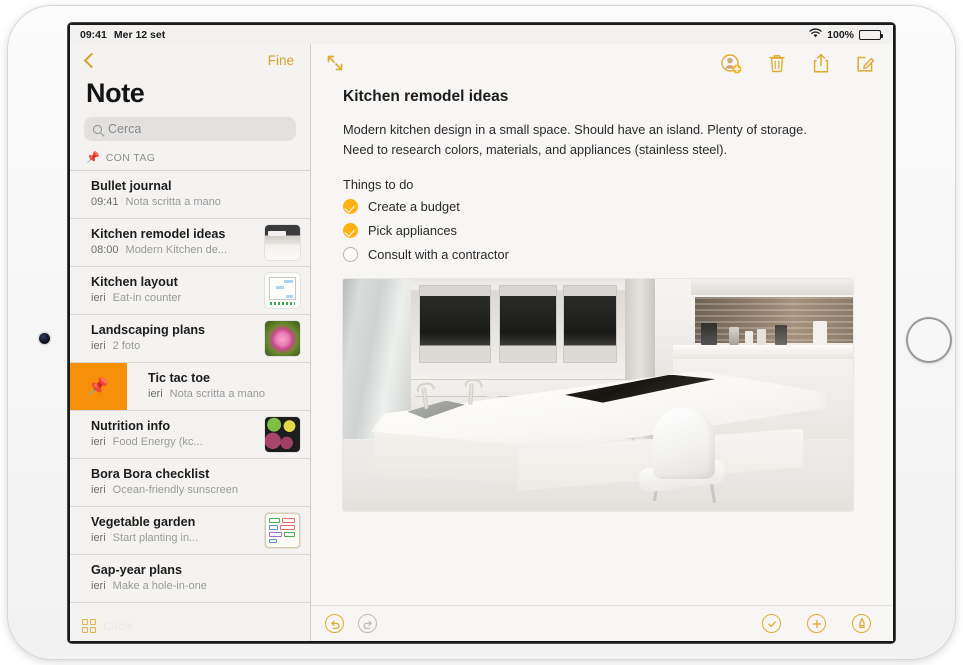  Describe the element at coordinates (771, 623) in the screenshot. I see `checklist-icon` at that location.